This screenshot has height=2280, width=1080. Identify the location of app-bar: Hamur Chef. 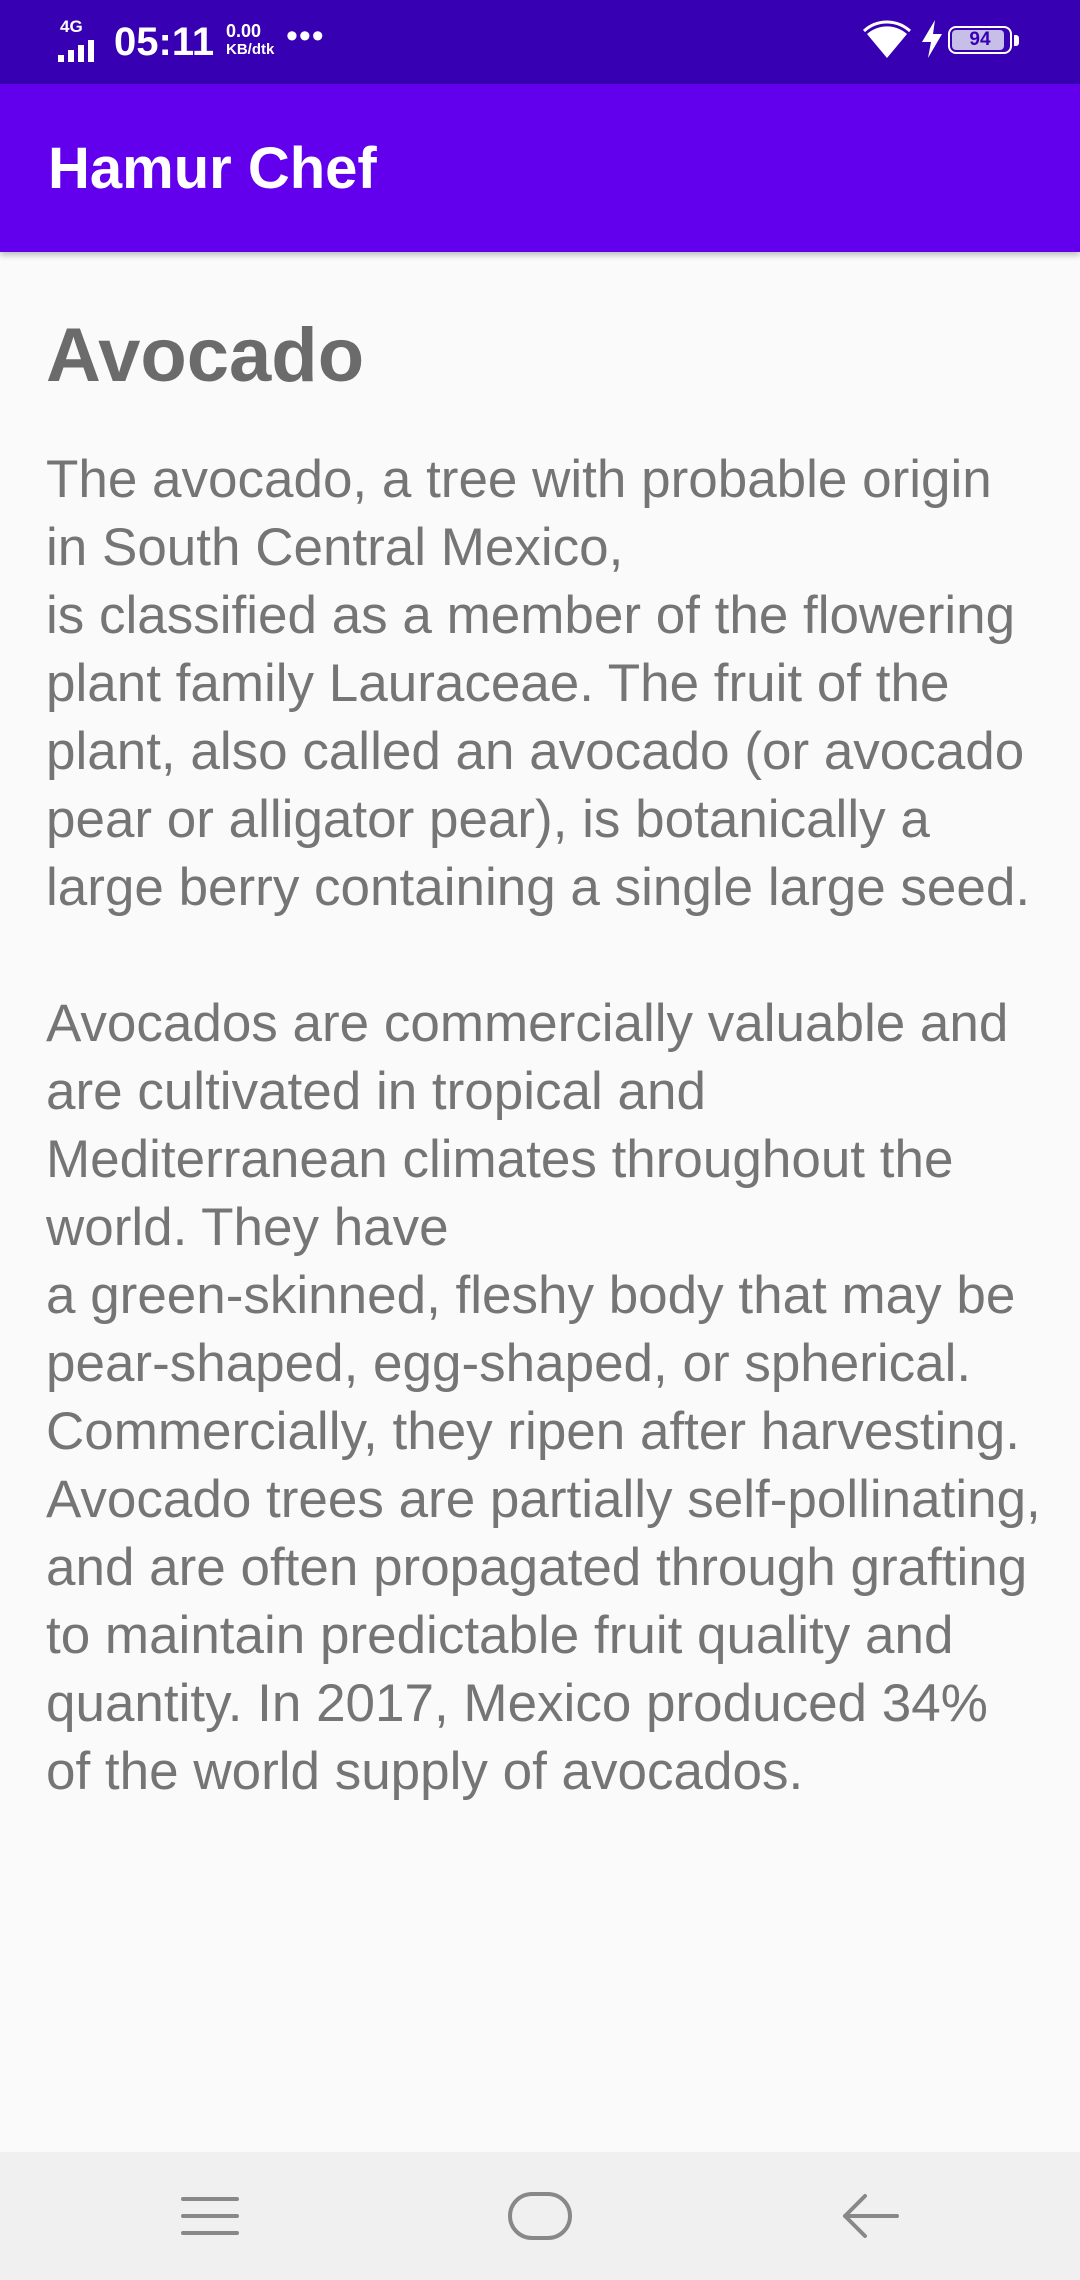
(540, 168).